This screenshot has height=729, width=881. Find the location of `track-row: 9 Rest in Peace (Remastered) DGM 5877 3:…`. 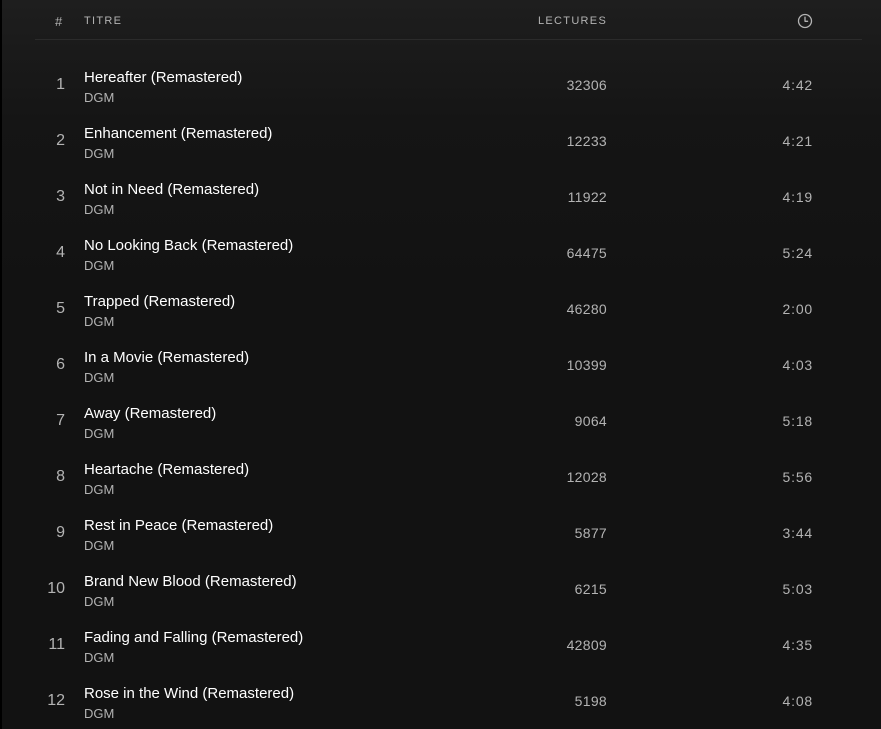

track-row: 9 Rest in Peace (Remastered) DGM 5877 3:… is located at coordinates (448, 533).